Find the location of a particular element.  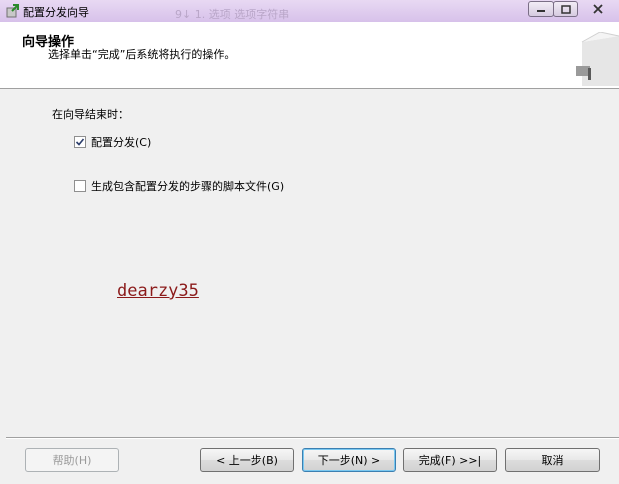

option-configure-distribution: 配置分发(C) is located at coordinates (112, 142).